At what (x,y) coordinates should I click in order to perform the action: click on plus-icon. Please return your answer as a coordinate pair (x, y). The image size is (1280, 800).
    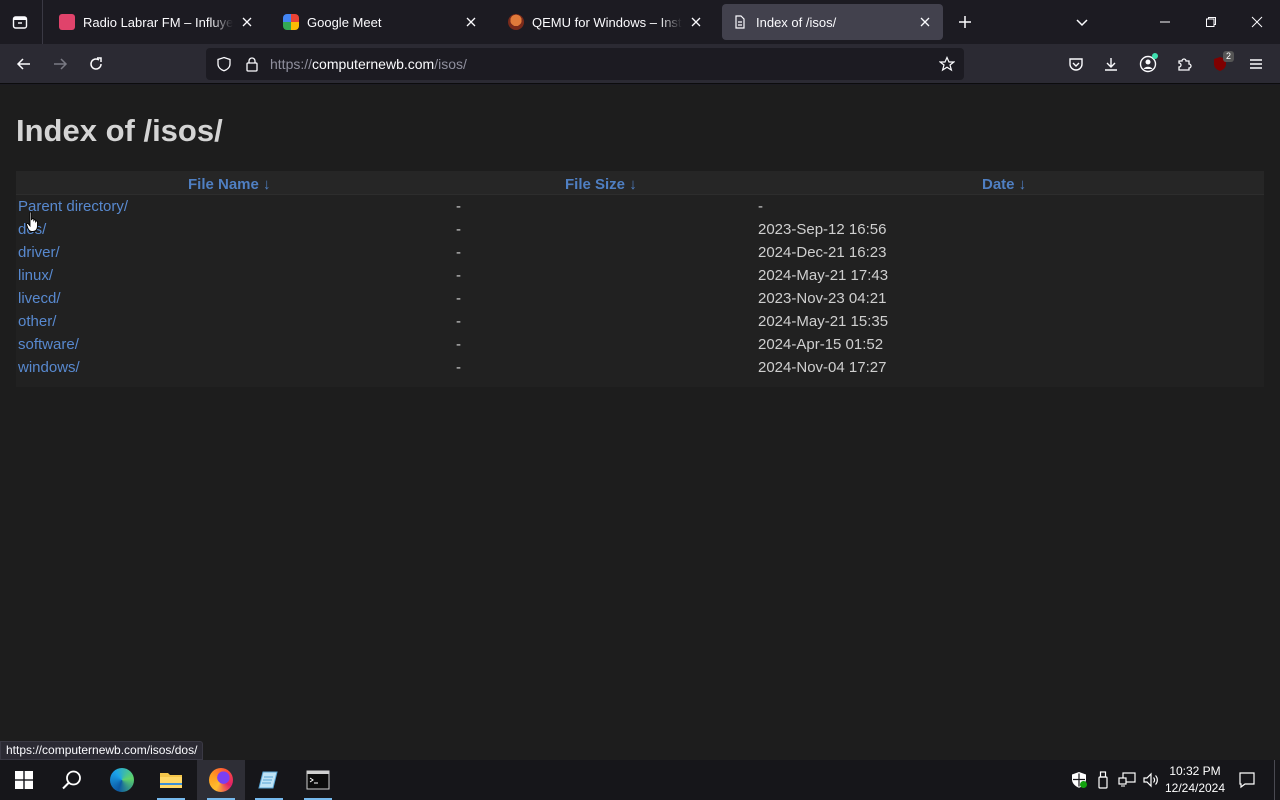
    Looking at the image, I should click on (965, 22).